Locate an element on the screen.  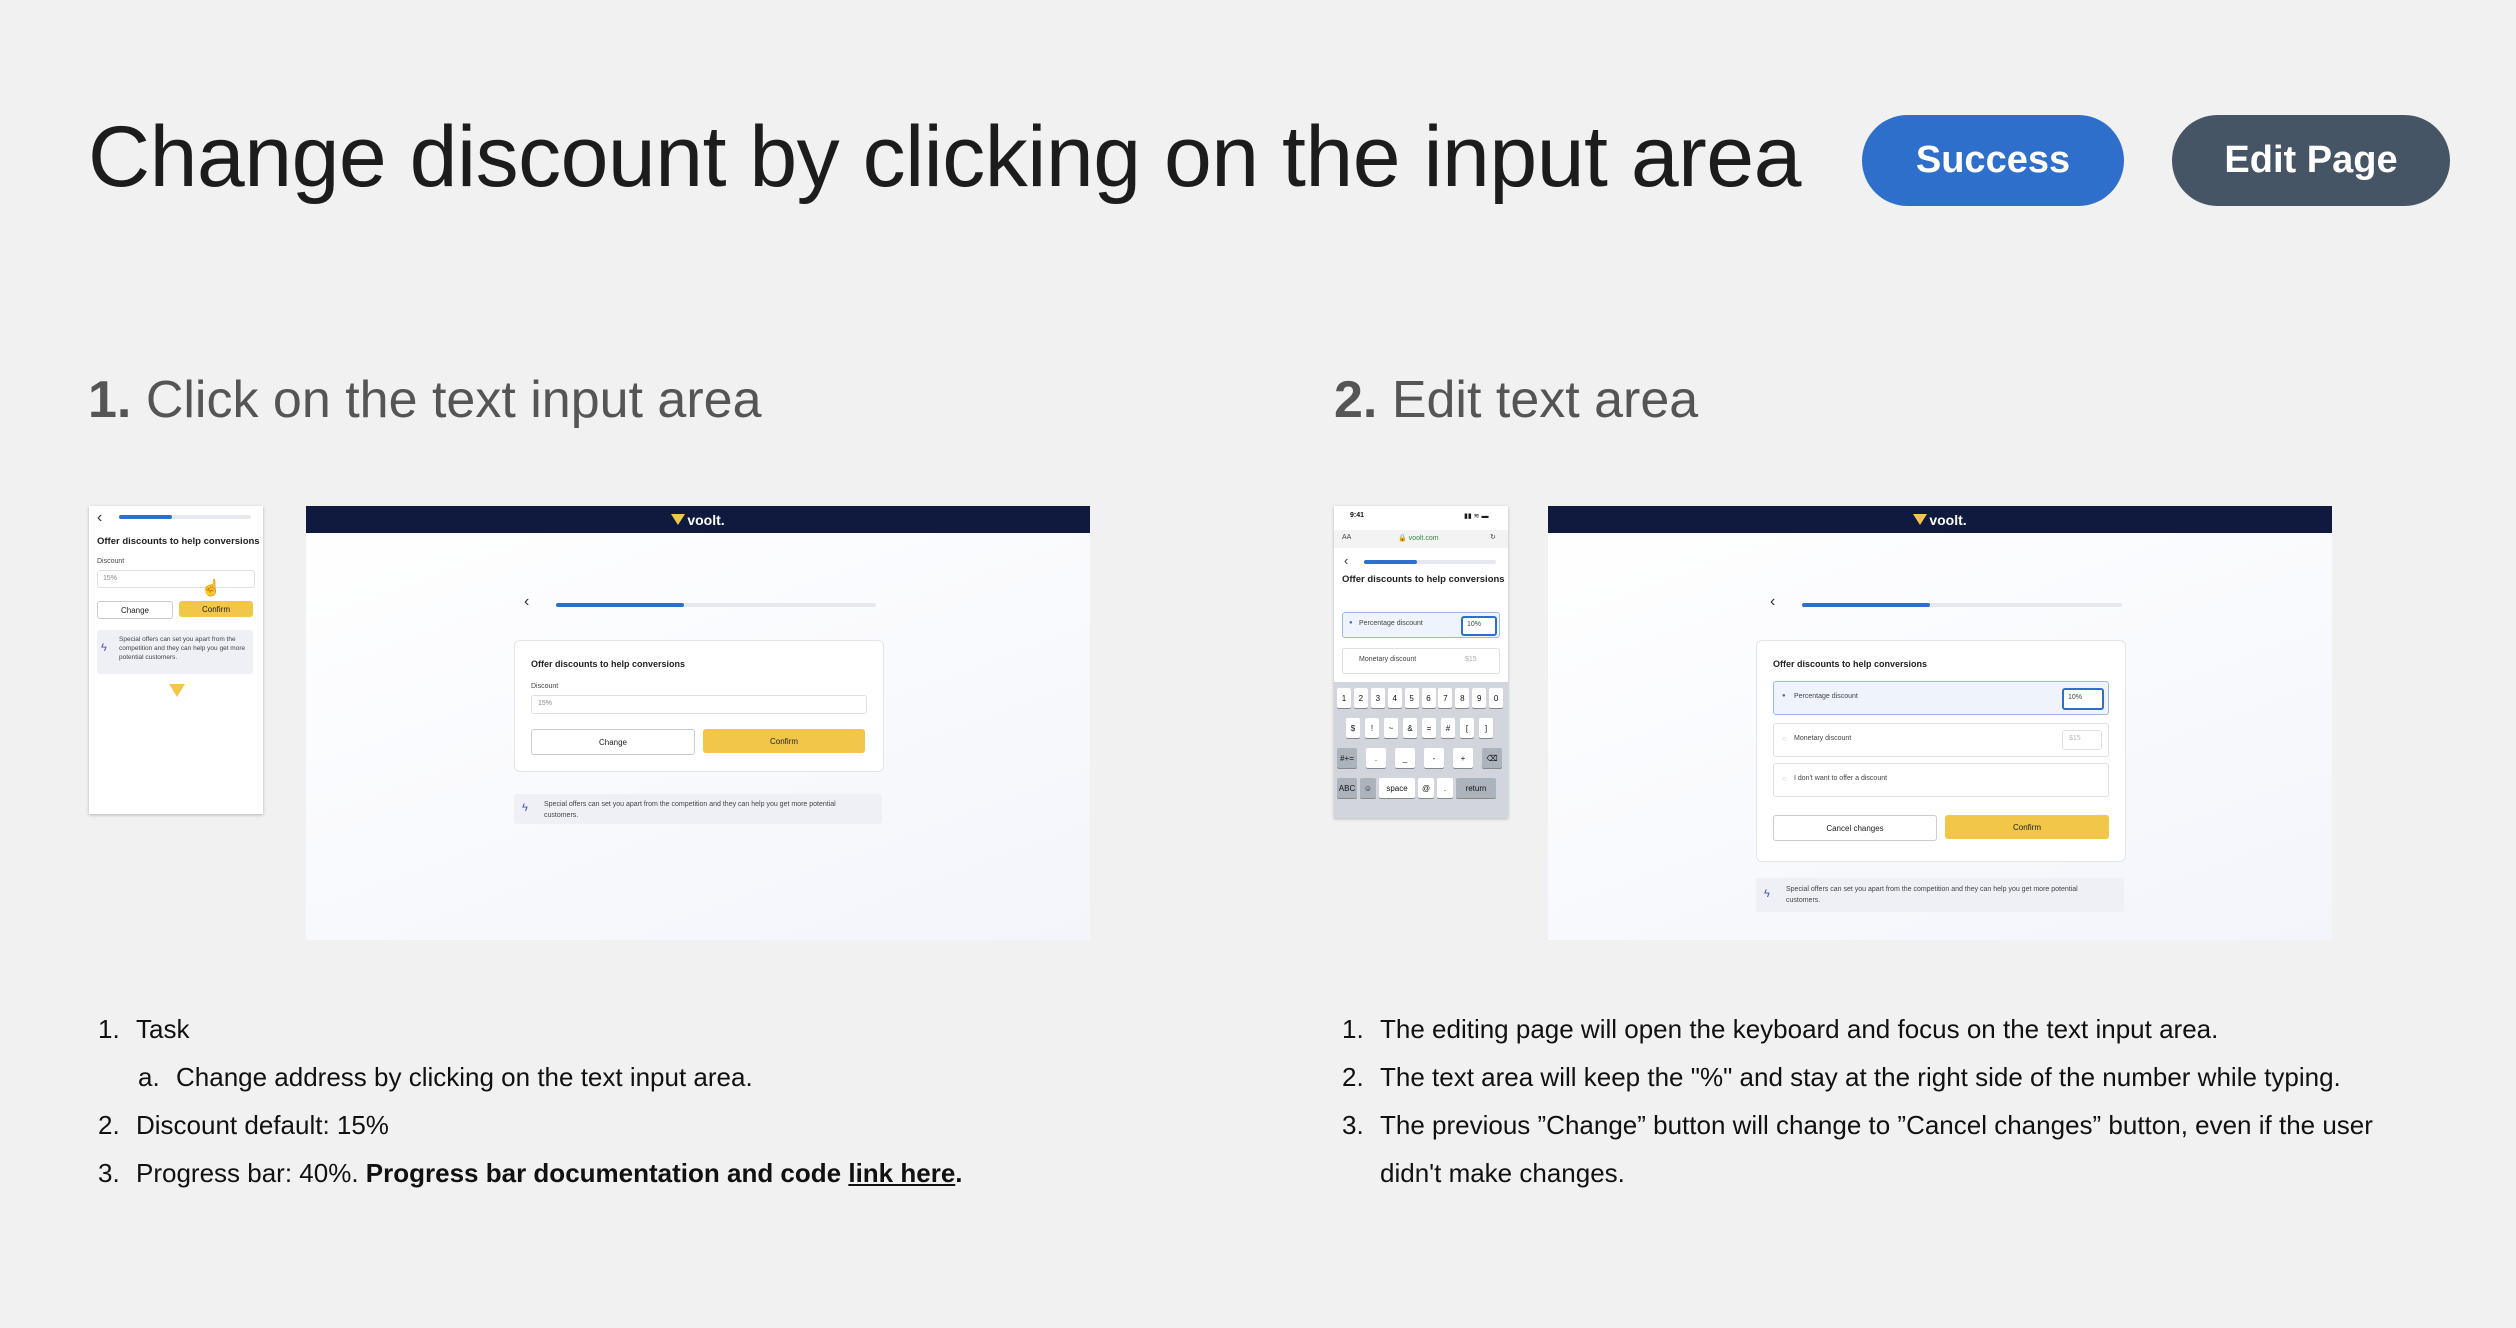
text-size-button: AA is located at coordinates (1346, 537).